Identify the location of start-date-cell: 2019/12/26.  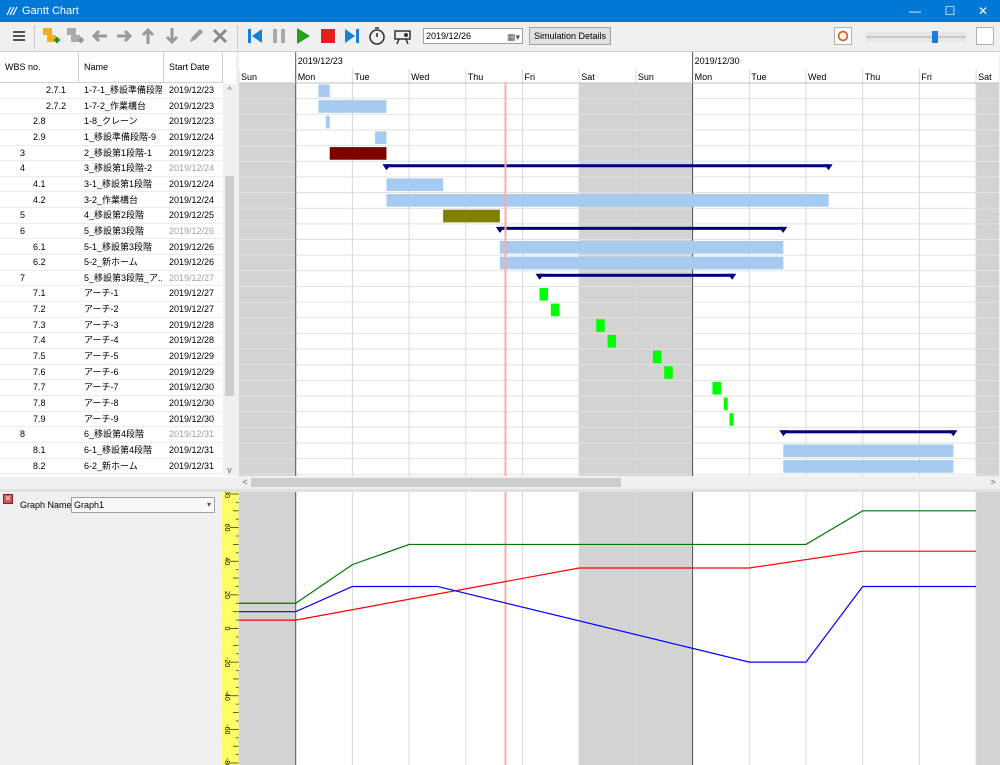
(192, 262).